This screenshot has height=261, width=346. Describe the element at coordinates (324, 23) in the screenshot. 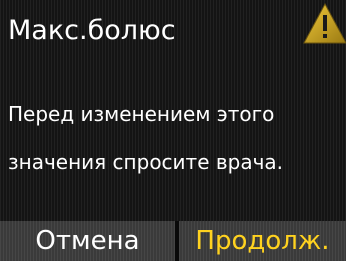

I see `warning-triangle-icon` at that location.